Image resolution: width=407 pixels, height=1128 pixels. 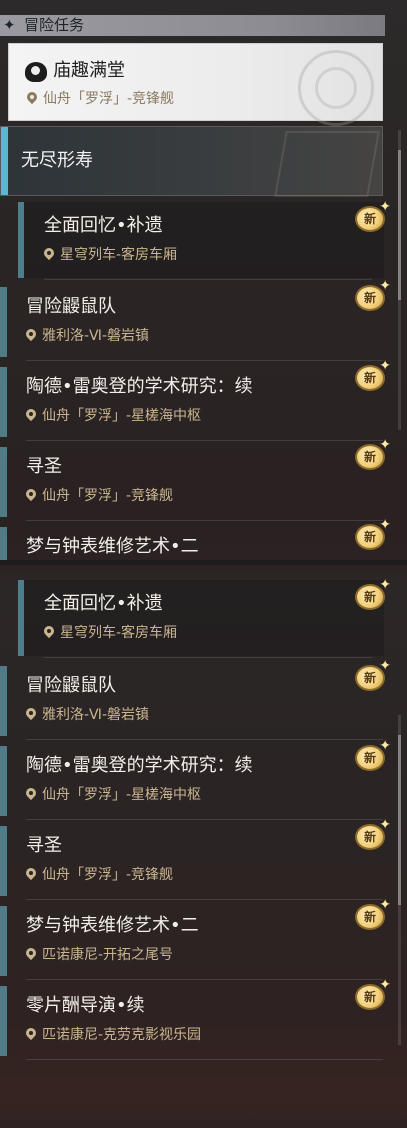 I want to click on quest-location: 匹诺康尼-克劳克影视乐园, so click(x=113, y=1035).